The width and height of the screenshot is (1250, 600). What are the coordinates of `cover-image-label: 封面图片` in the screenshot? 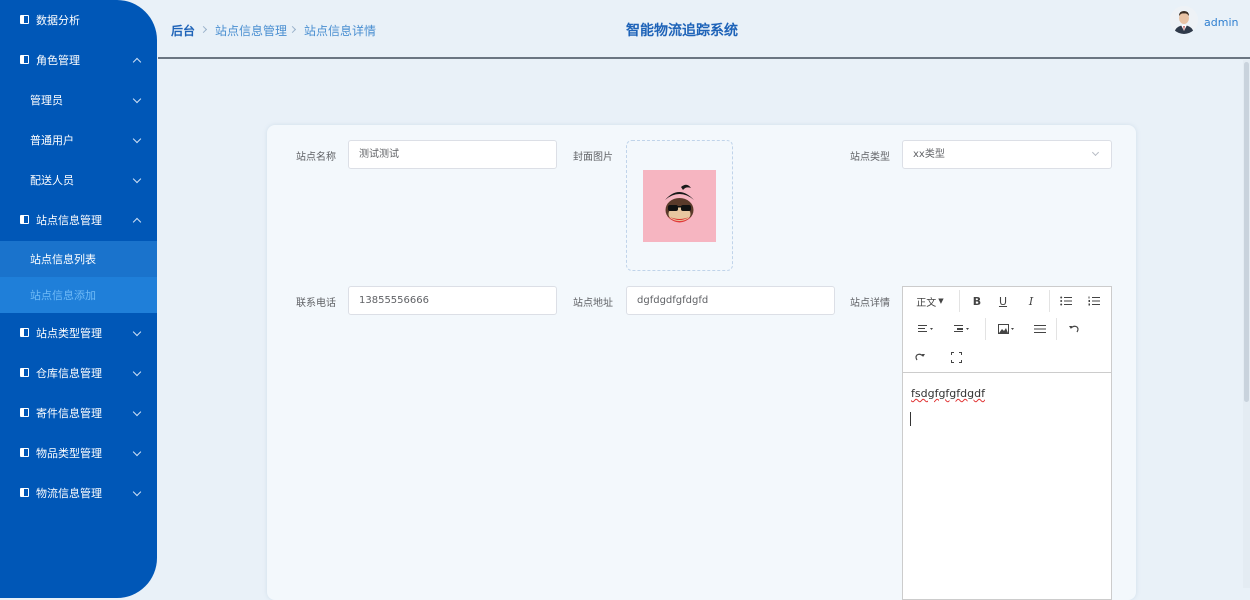 It's located at (593, 157).